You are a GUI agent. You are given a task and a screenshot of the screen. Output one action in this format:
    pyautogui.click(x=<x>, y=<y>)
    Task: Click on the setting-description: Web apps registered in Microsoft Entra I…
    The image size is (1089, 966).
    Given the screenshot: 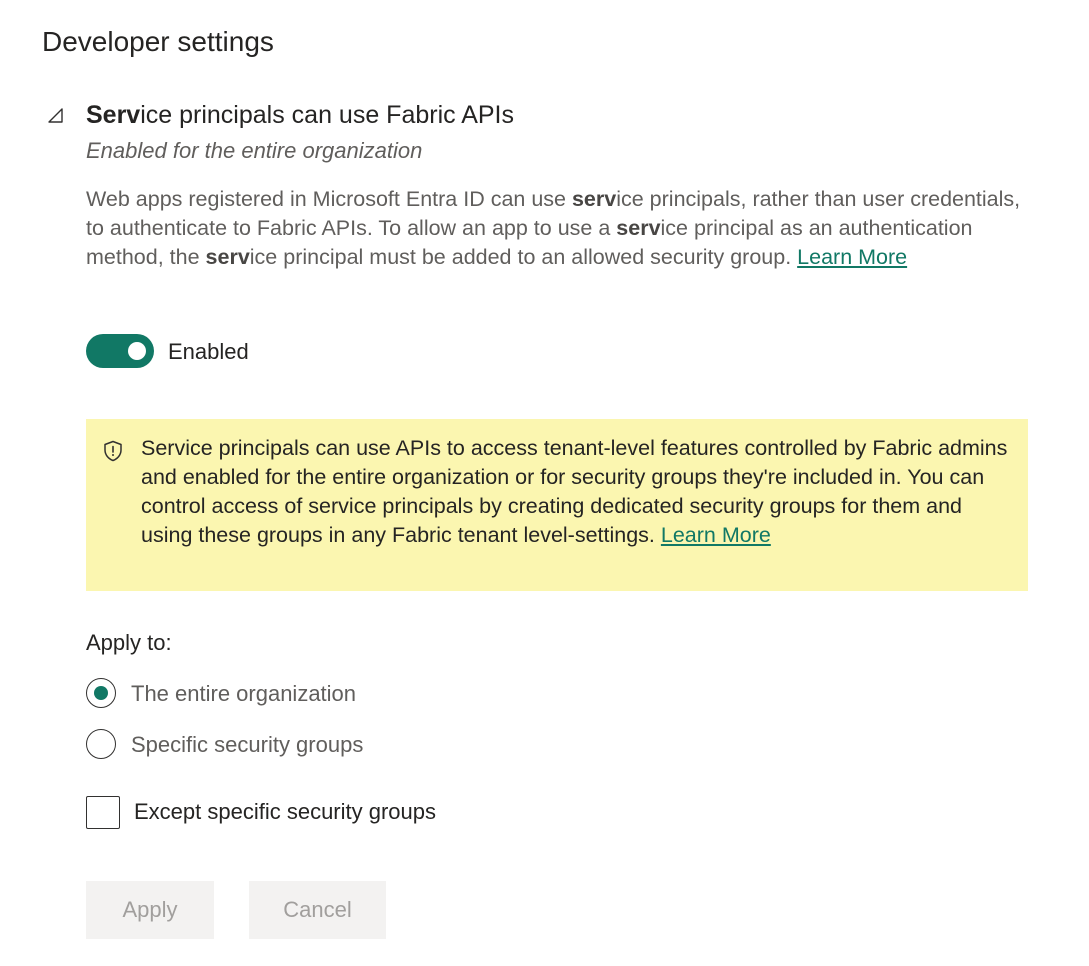 What is the action you would take?
    pyautogui.click(x=556, y=228)
    